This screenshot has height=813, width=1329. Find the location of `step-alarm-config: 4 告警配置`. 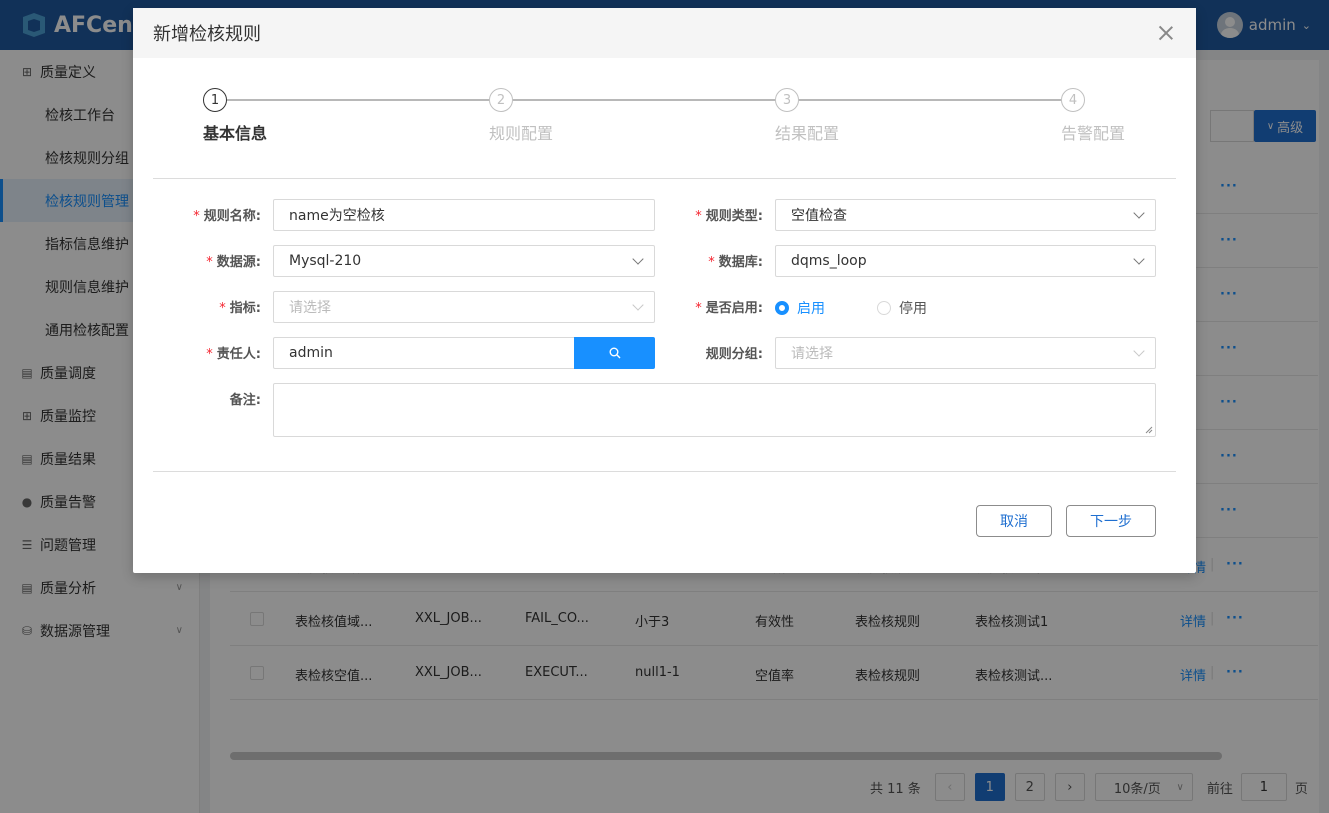

step-alarm-config: 4 告警配置 is located at coordinates (1093, 115).